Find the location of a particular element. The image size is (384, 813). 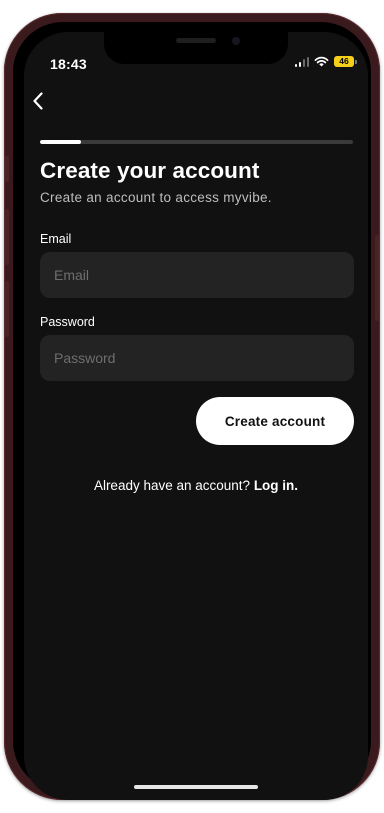

battery-icon: 46 is located at coordinates (345, 61).